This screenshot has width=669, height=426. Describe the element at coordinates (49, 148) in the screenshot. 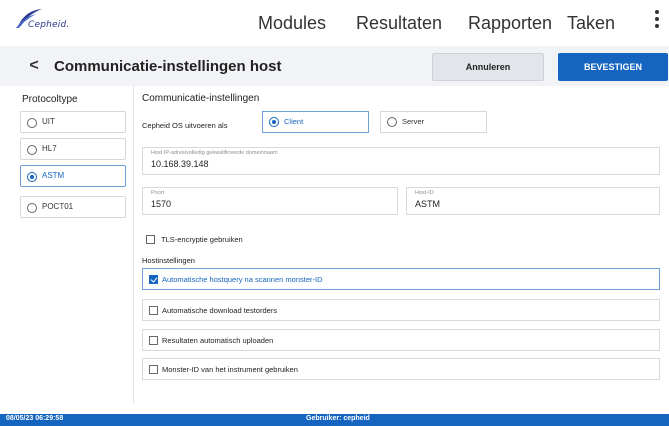

I see `protocol-option-label: HL7` at that location.